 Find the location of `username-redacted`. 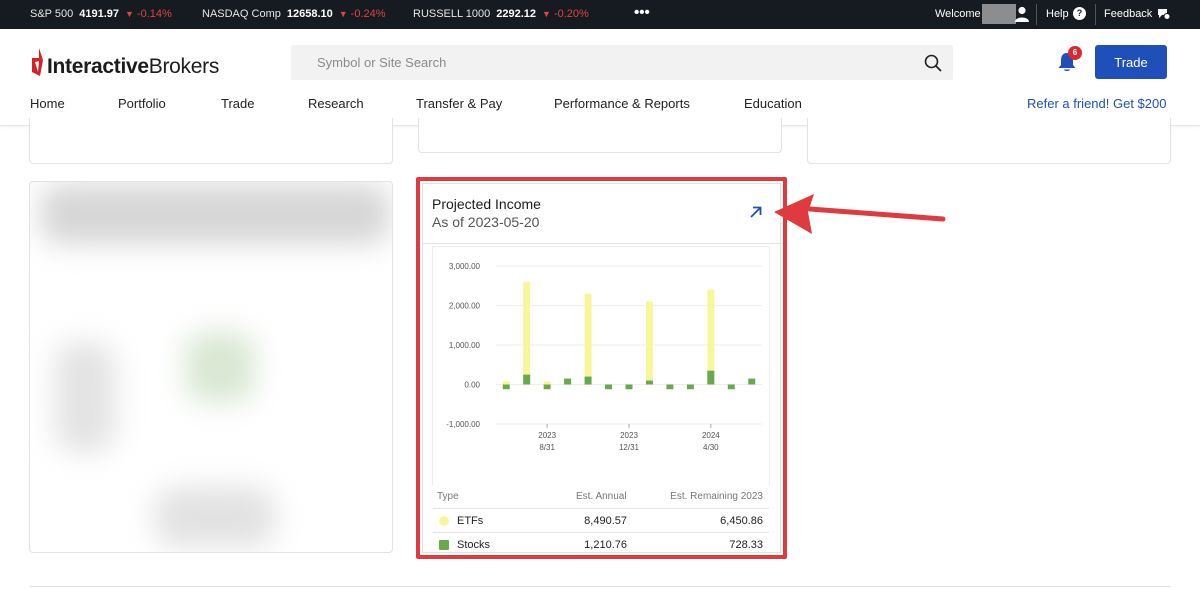

username-redacted is located at coordinates (999, 14).